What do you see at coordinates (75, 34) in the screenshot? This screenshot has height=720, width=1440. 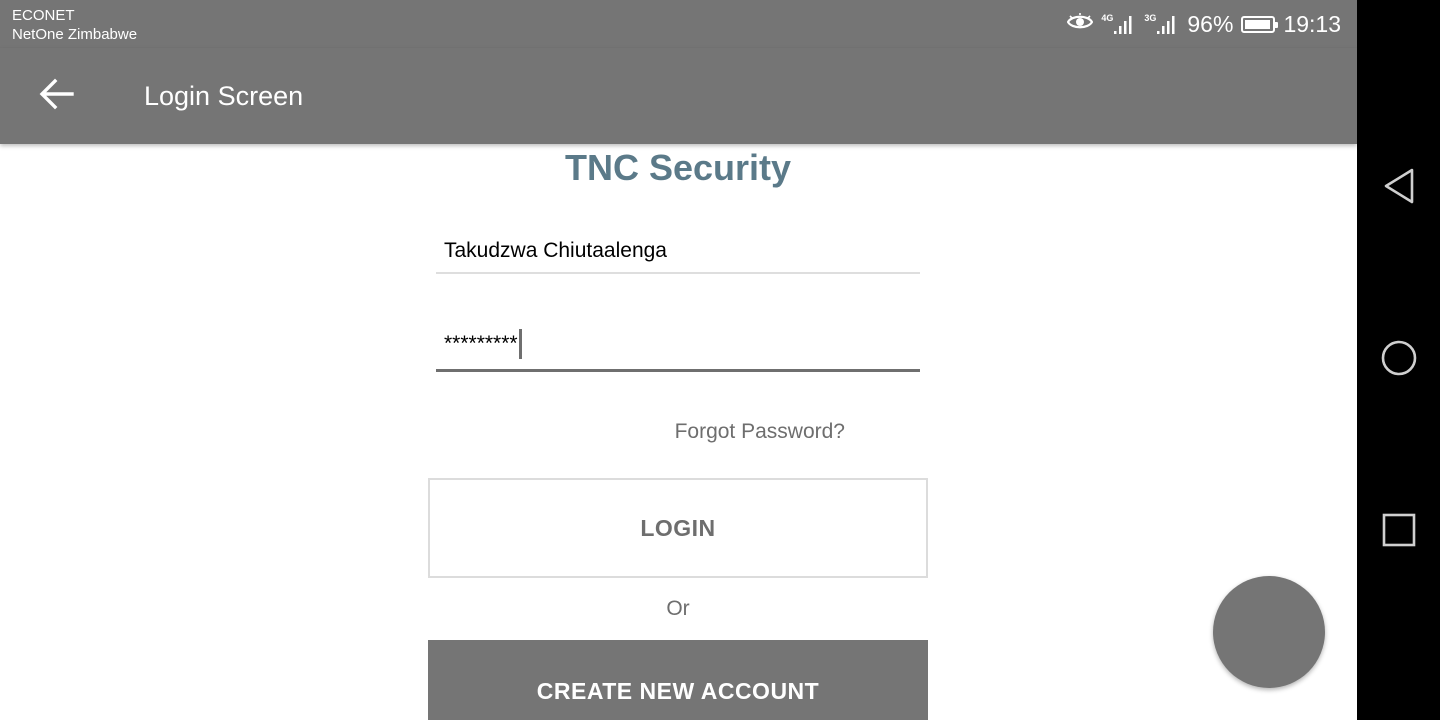 I see `carrier-secondary: NetOne Zimbabwe` at bounding box center [75, 34].